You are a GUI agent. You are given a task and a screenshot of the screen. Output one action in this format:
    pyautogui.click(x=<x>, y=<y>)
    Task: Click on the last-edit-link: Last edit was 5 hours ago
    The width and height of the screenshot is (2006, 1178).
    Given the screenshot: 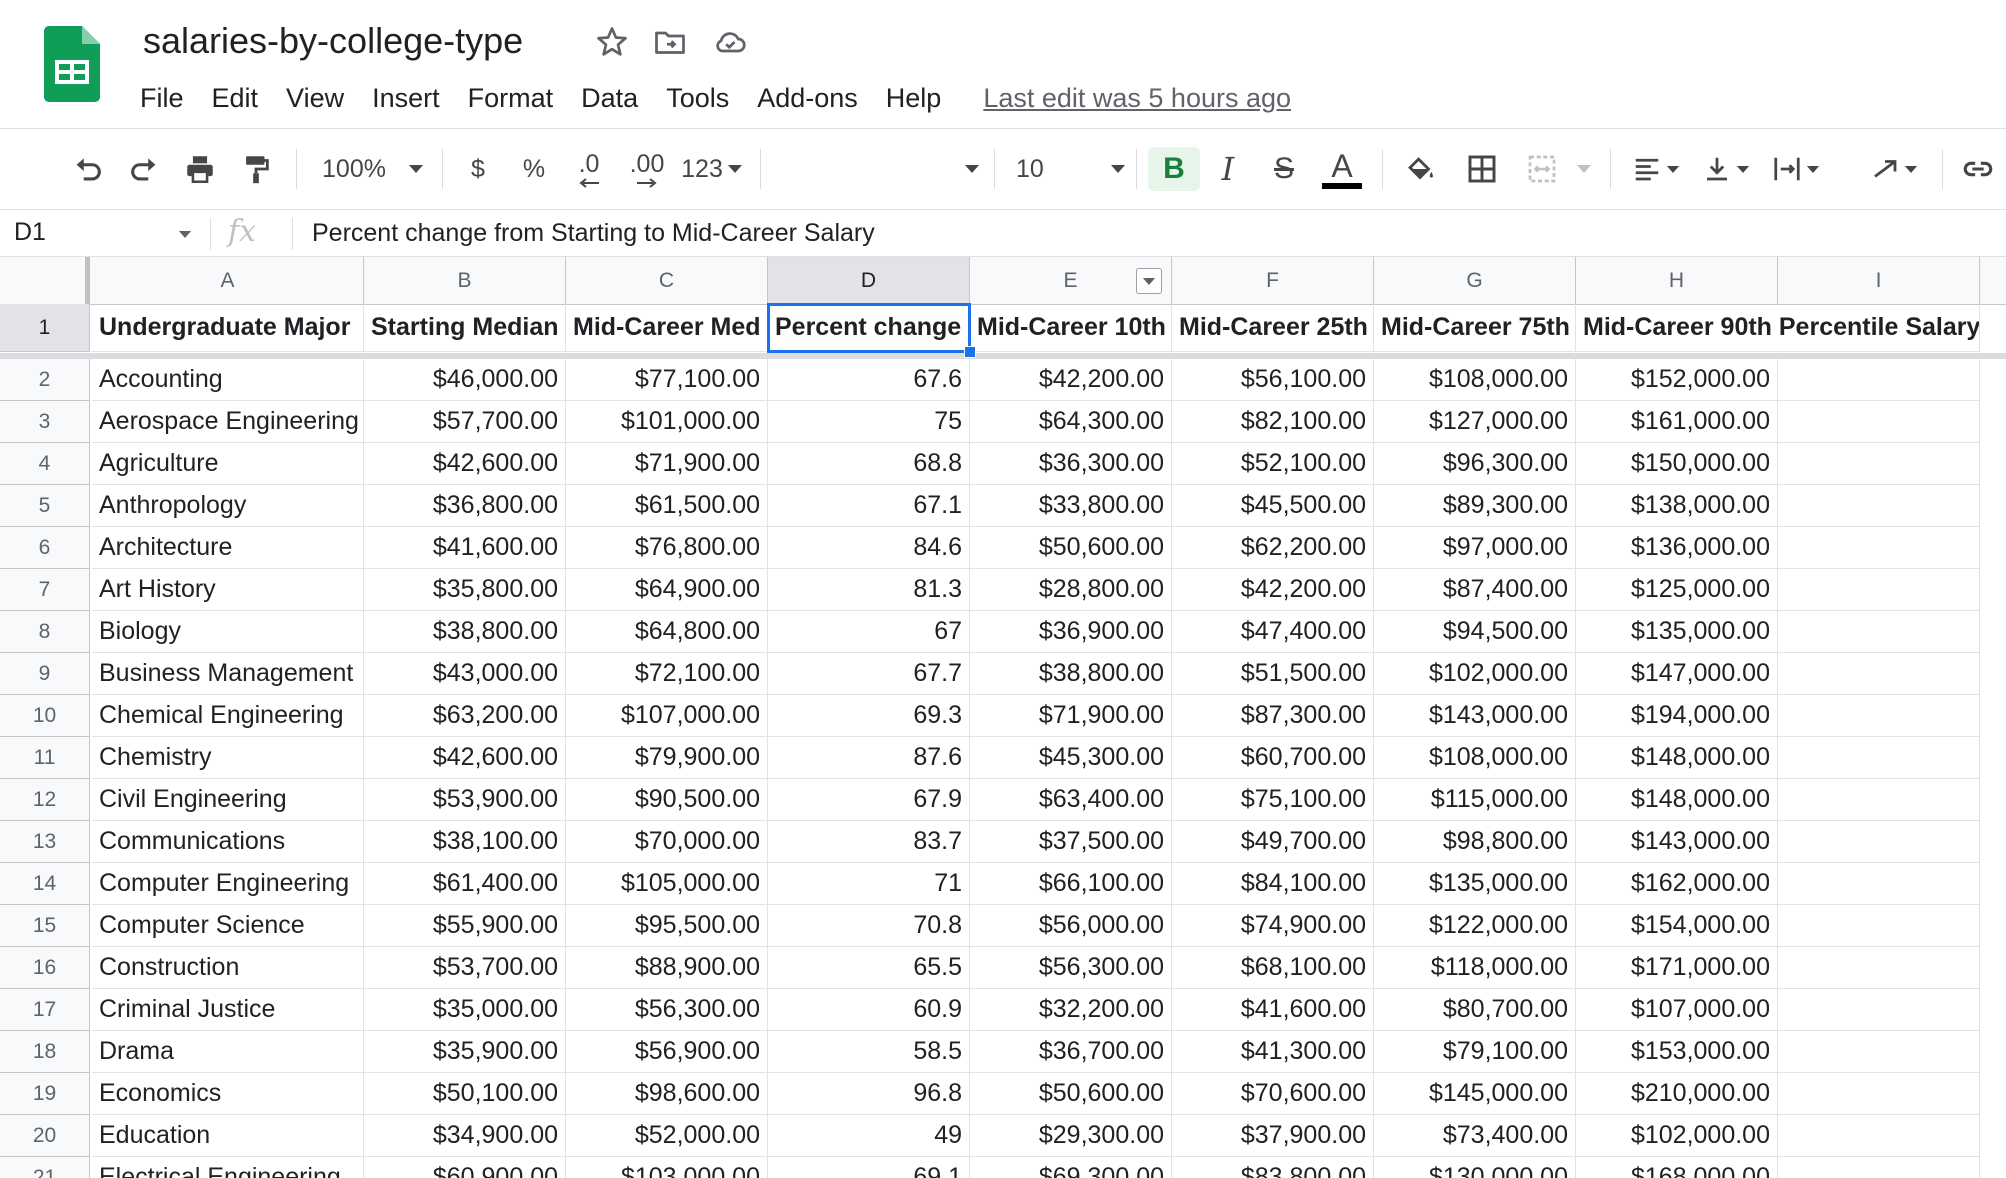 What is the action you would take?
    pyautogui.click(x=1137, y=98)
    